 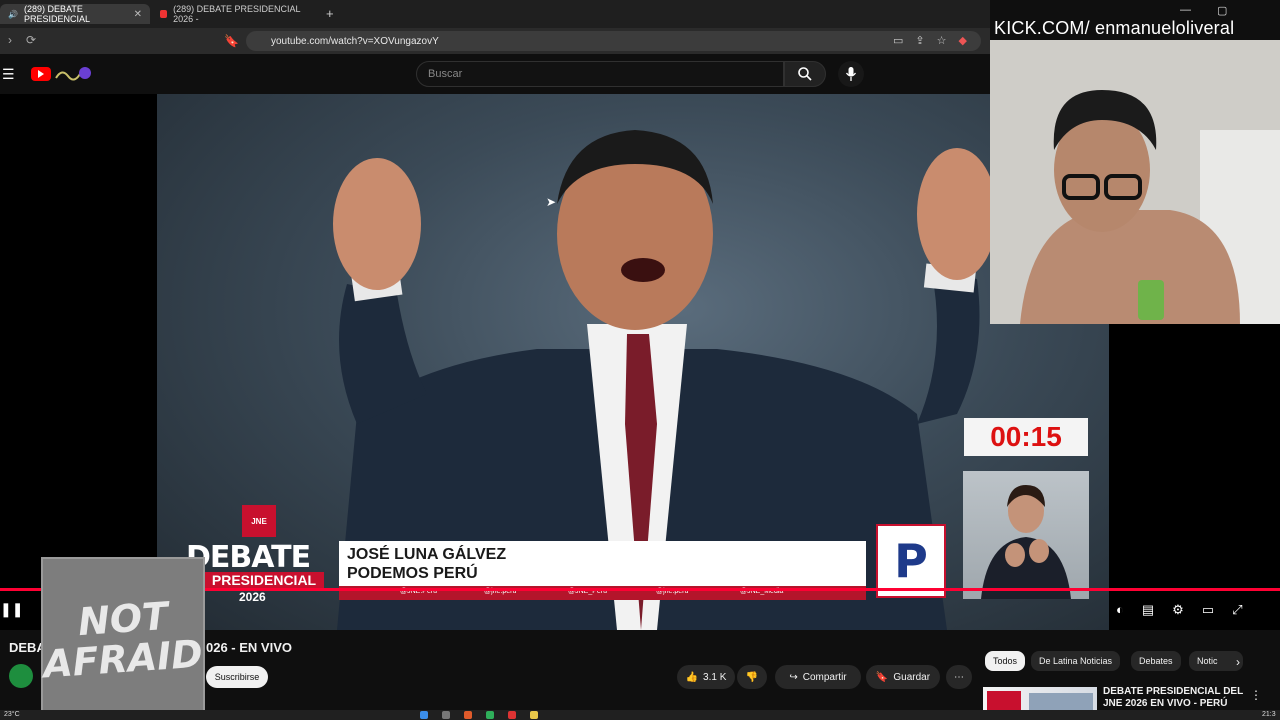 I want to click on more-icon: ⋯, so click(x=959, y=677).